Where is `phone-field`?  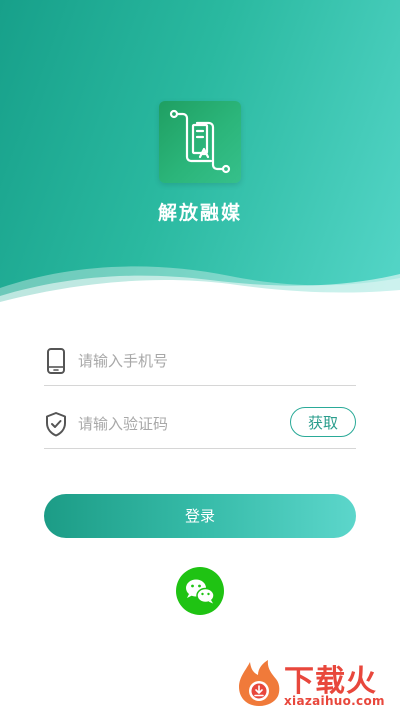
phone-field is located at coordinates (200, 363).